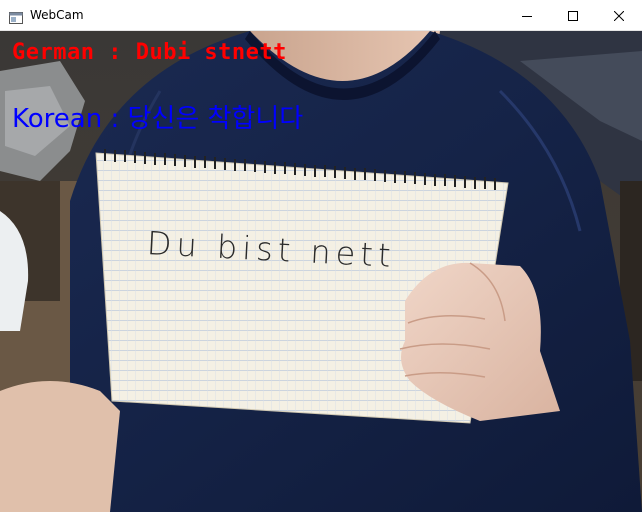 This screenshot has width=642, height=512. I want to click on german-translation: German : Dubi stnett, so click(149, 52).